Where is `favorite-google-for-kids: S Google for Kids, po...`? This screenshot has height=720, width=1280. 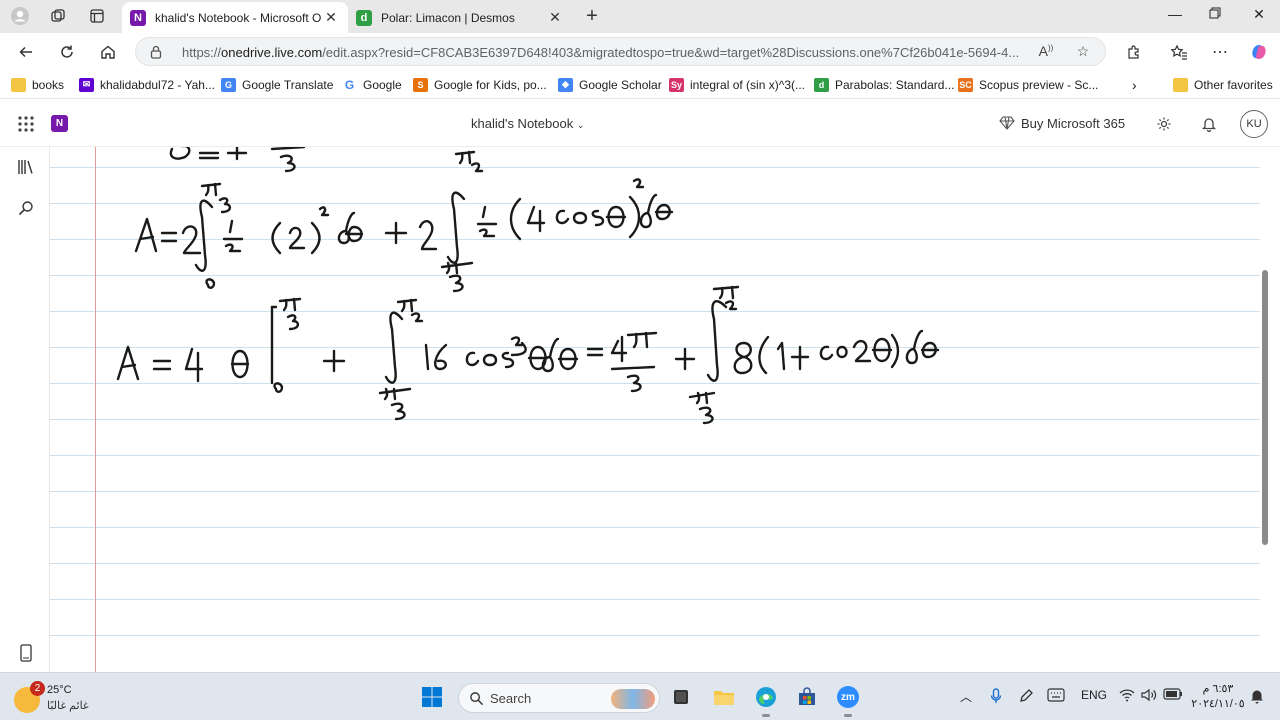 favorite-google-for-kids: S Google for Kids, po... is located at coordinates (480, 84).